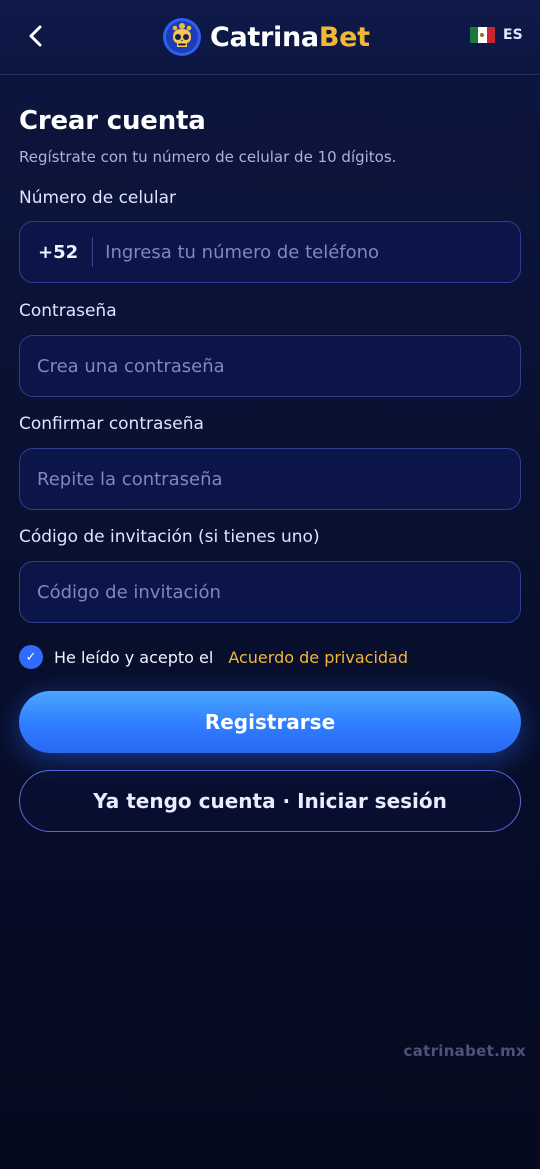 The image size is (540, 1169). What do you see at coordinates (112, 121) in the screenshot?
I see `page-title: Crear cuenta` at bounding box center [112, 121].